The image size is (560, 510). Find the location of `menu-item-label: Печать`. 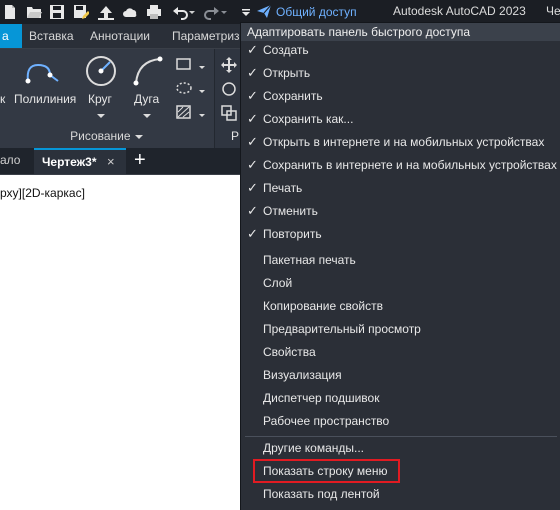

menu-item-label: Печать is located at coordinates (283, 188).